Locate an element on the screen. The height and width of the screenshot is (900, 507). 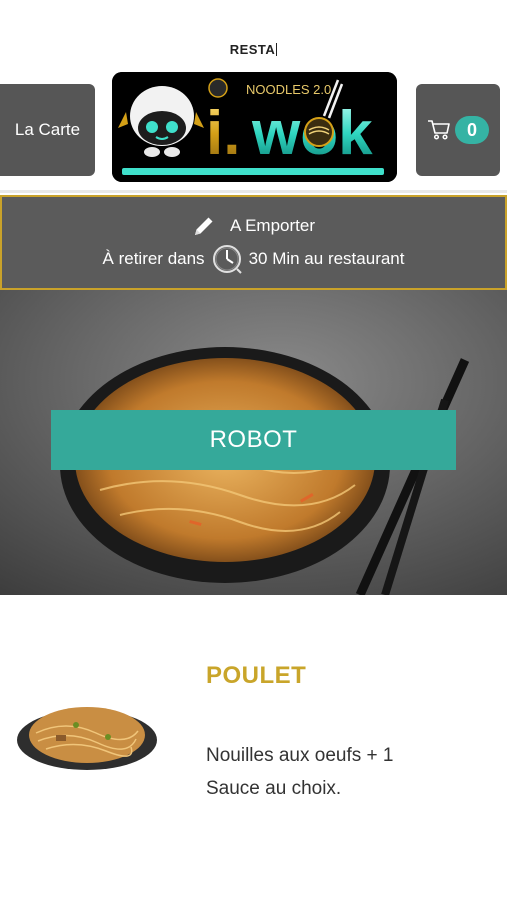
logo-small-text: NOODLES 2.0 is located at coordinates (288, 89).